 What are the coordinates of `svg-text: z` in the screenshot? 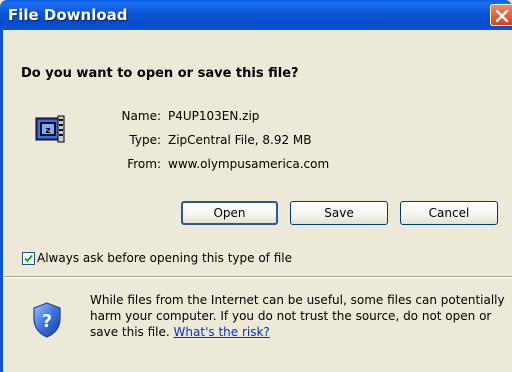 It's located at (47, 131).